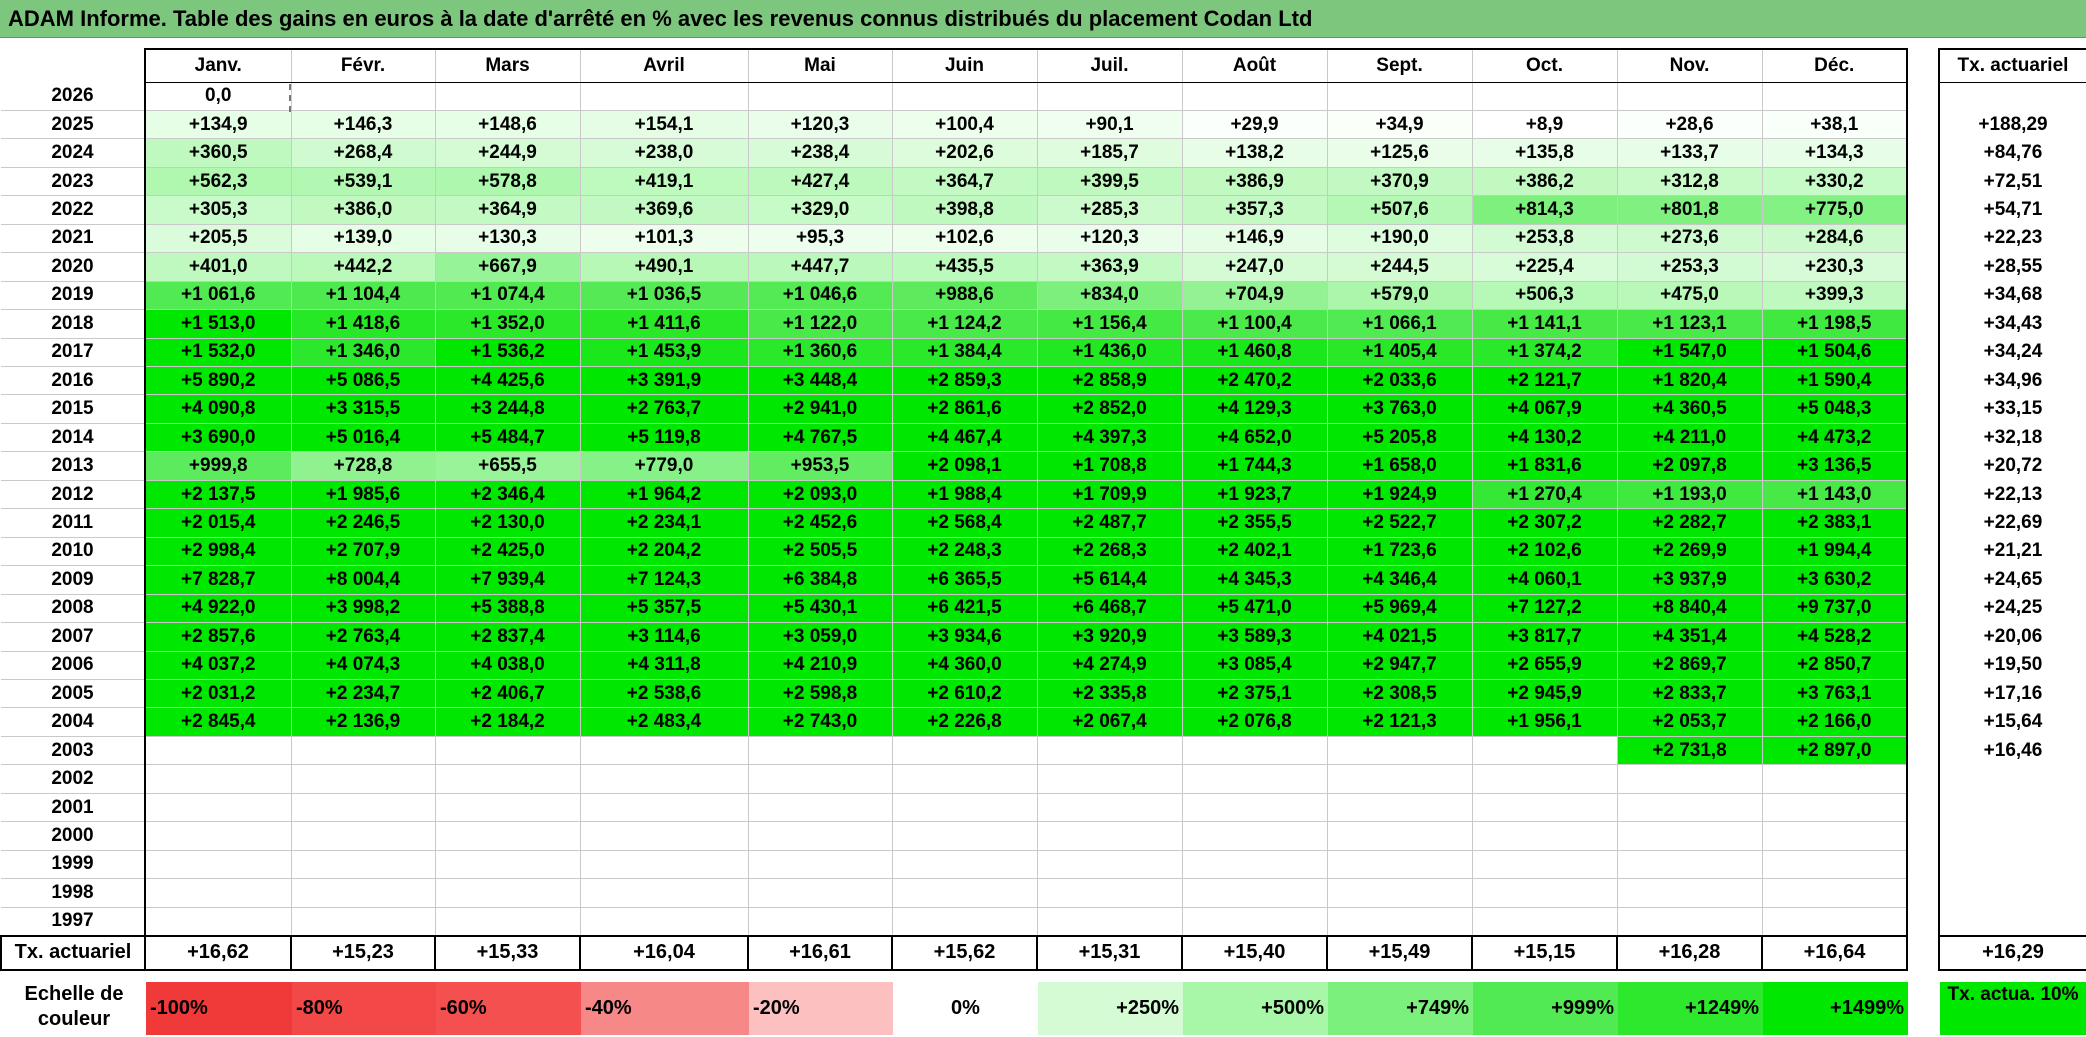  I want to click on gain-cell: +779,0, so click(664, 466).